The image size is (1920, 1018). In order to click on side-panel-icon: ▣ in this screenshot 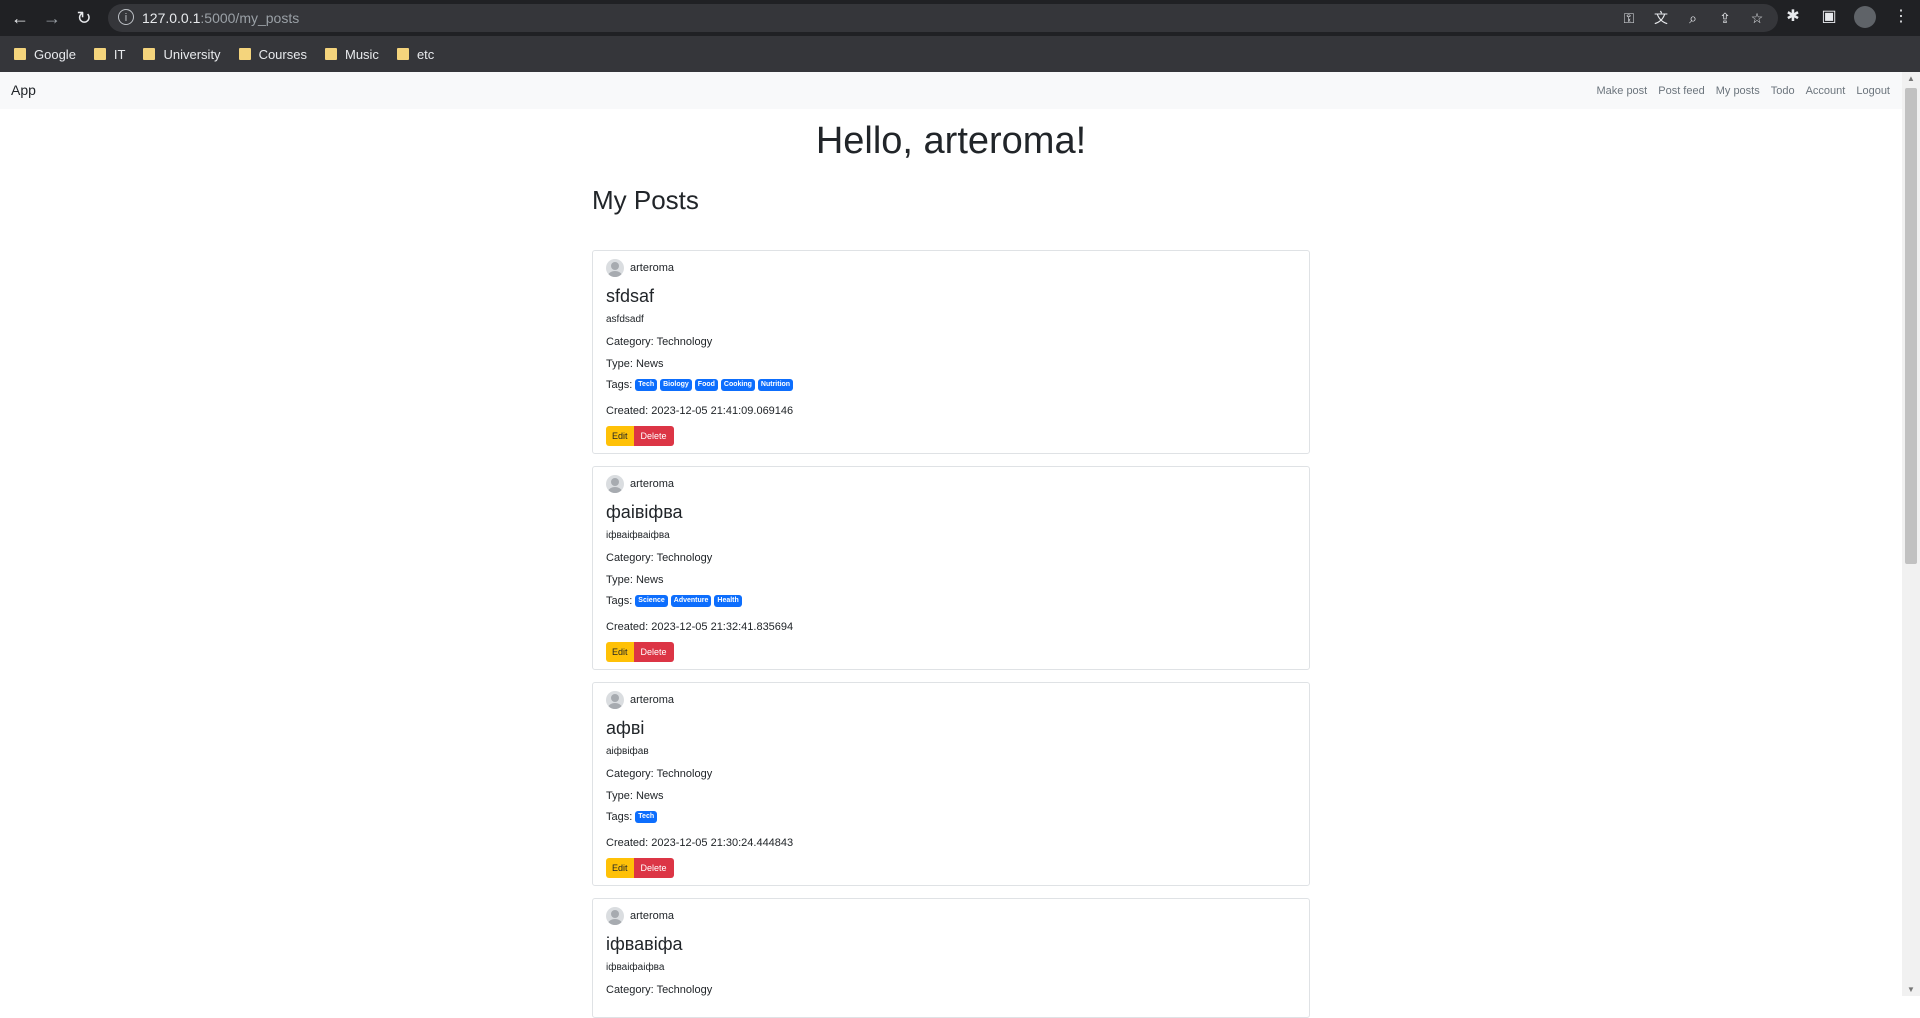, I will do `click(1829, 17)`.